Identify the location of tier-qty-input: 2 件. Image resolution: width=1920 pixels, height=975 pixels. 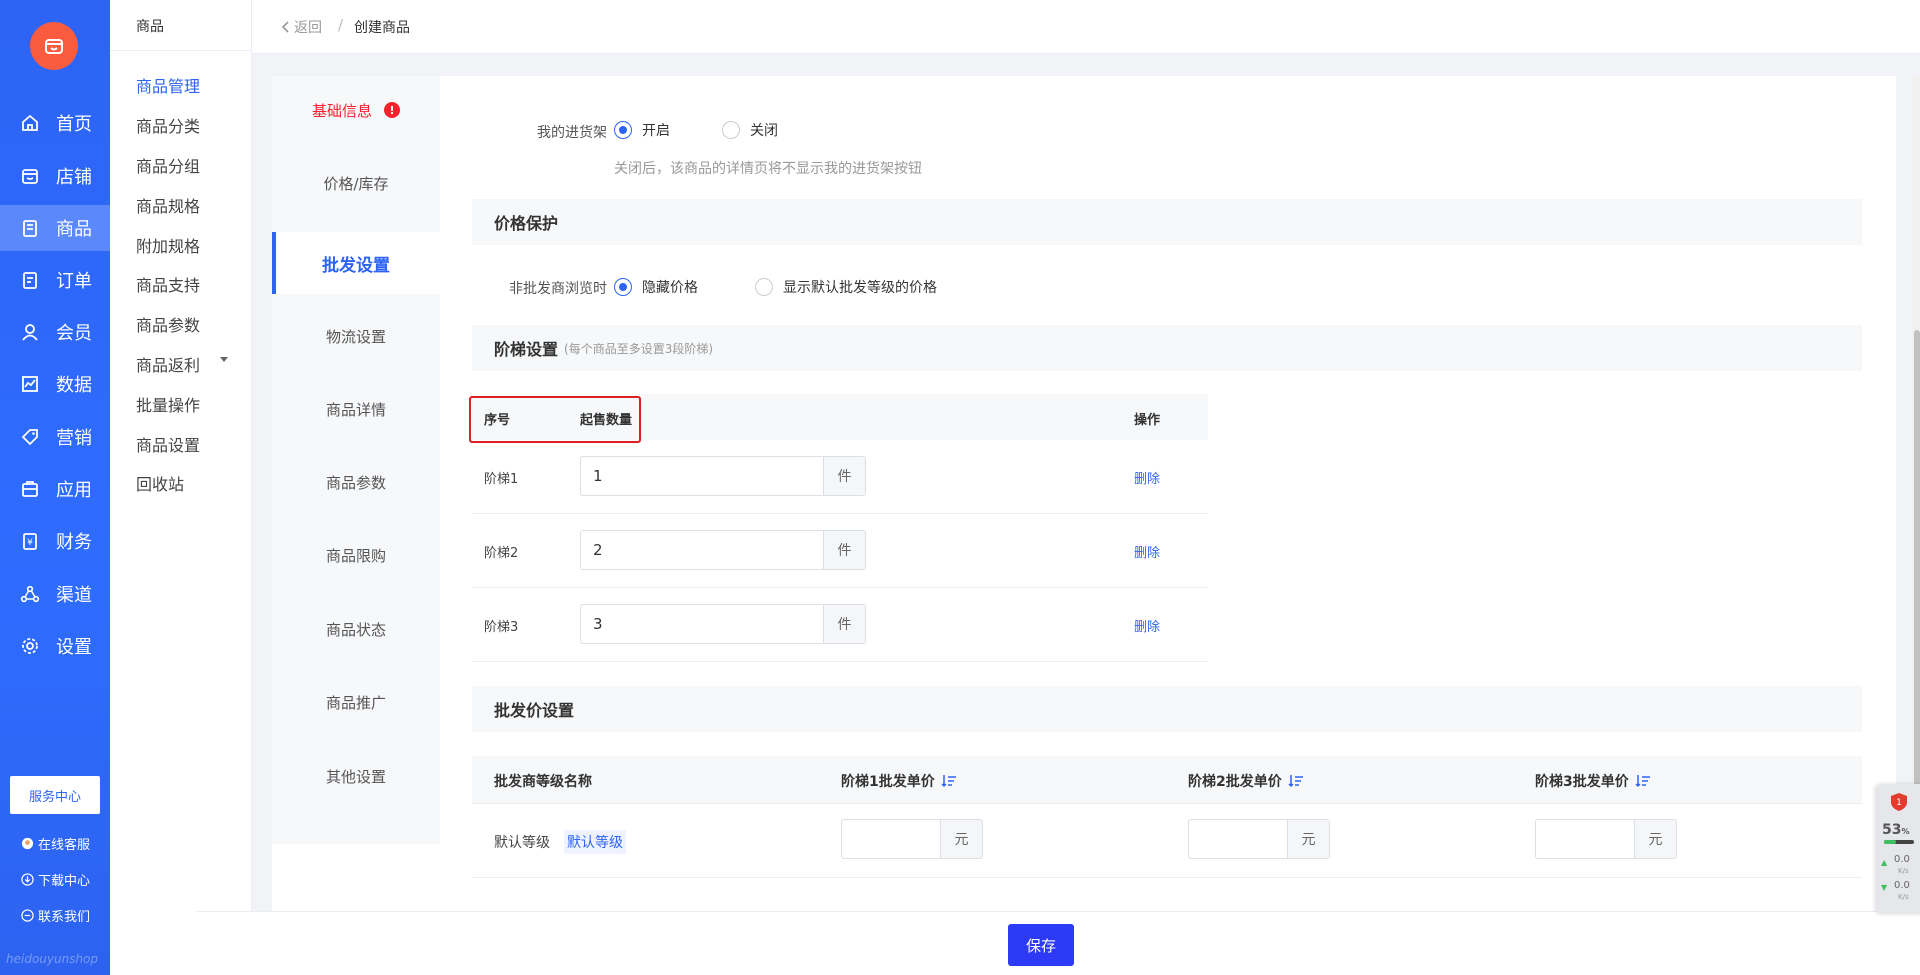
(723, 550).